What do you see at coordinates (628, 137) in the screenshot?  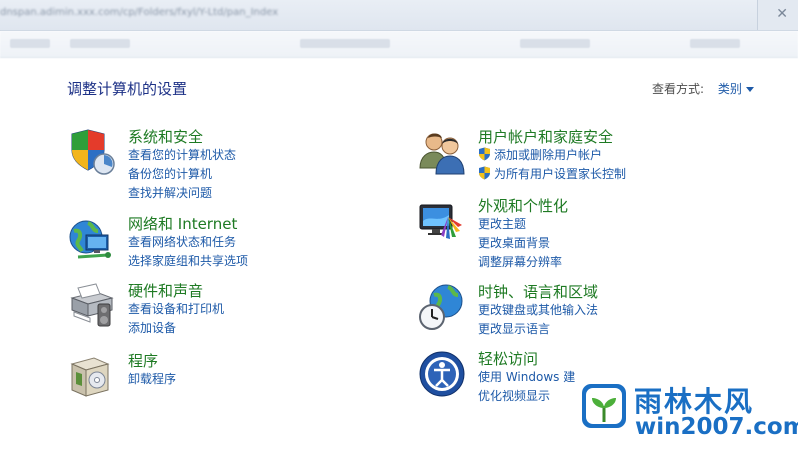 I see `heading-user-accounts: 用户帐户和家庭安全` at bounding box center [628, 137].